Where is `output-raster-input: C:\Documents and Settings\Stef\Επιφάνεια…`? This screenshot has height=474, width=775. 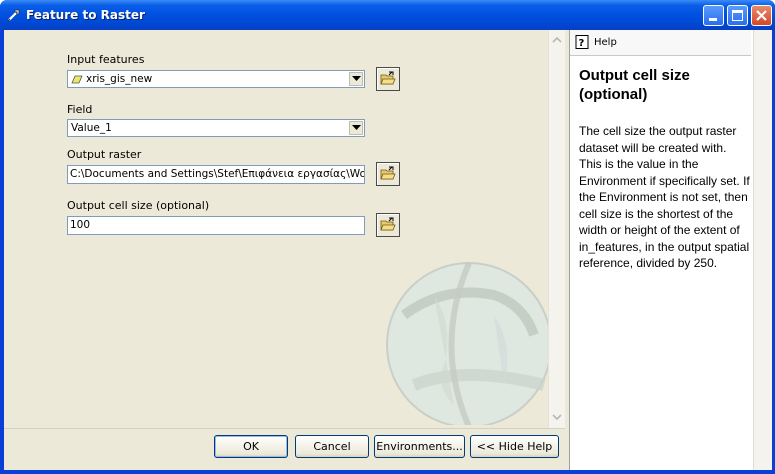
output-raster-input: C:\Documents and Settings\Stef\Επιφάνεια… is located at coordinates (216, 174).